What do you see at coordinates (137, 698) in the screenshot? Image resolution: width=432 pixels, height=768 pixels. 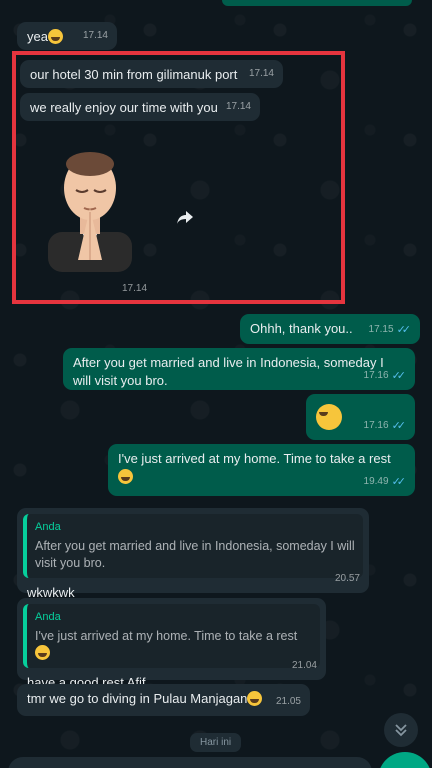 I see `message-text: tmr we go to diving in Pulau Manjagan` at bounding box center [137, 698].